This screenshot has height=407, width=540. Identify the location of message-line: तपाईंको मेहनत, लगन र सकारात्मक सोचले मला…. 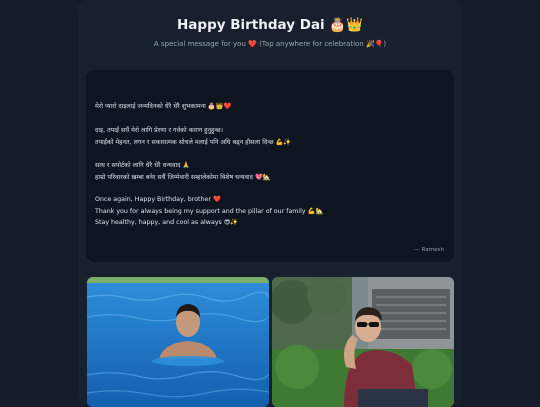
(193, 142).